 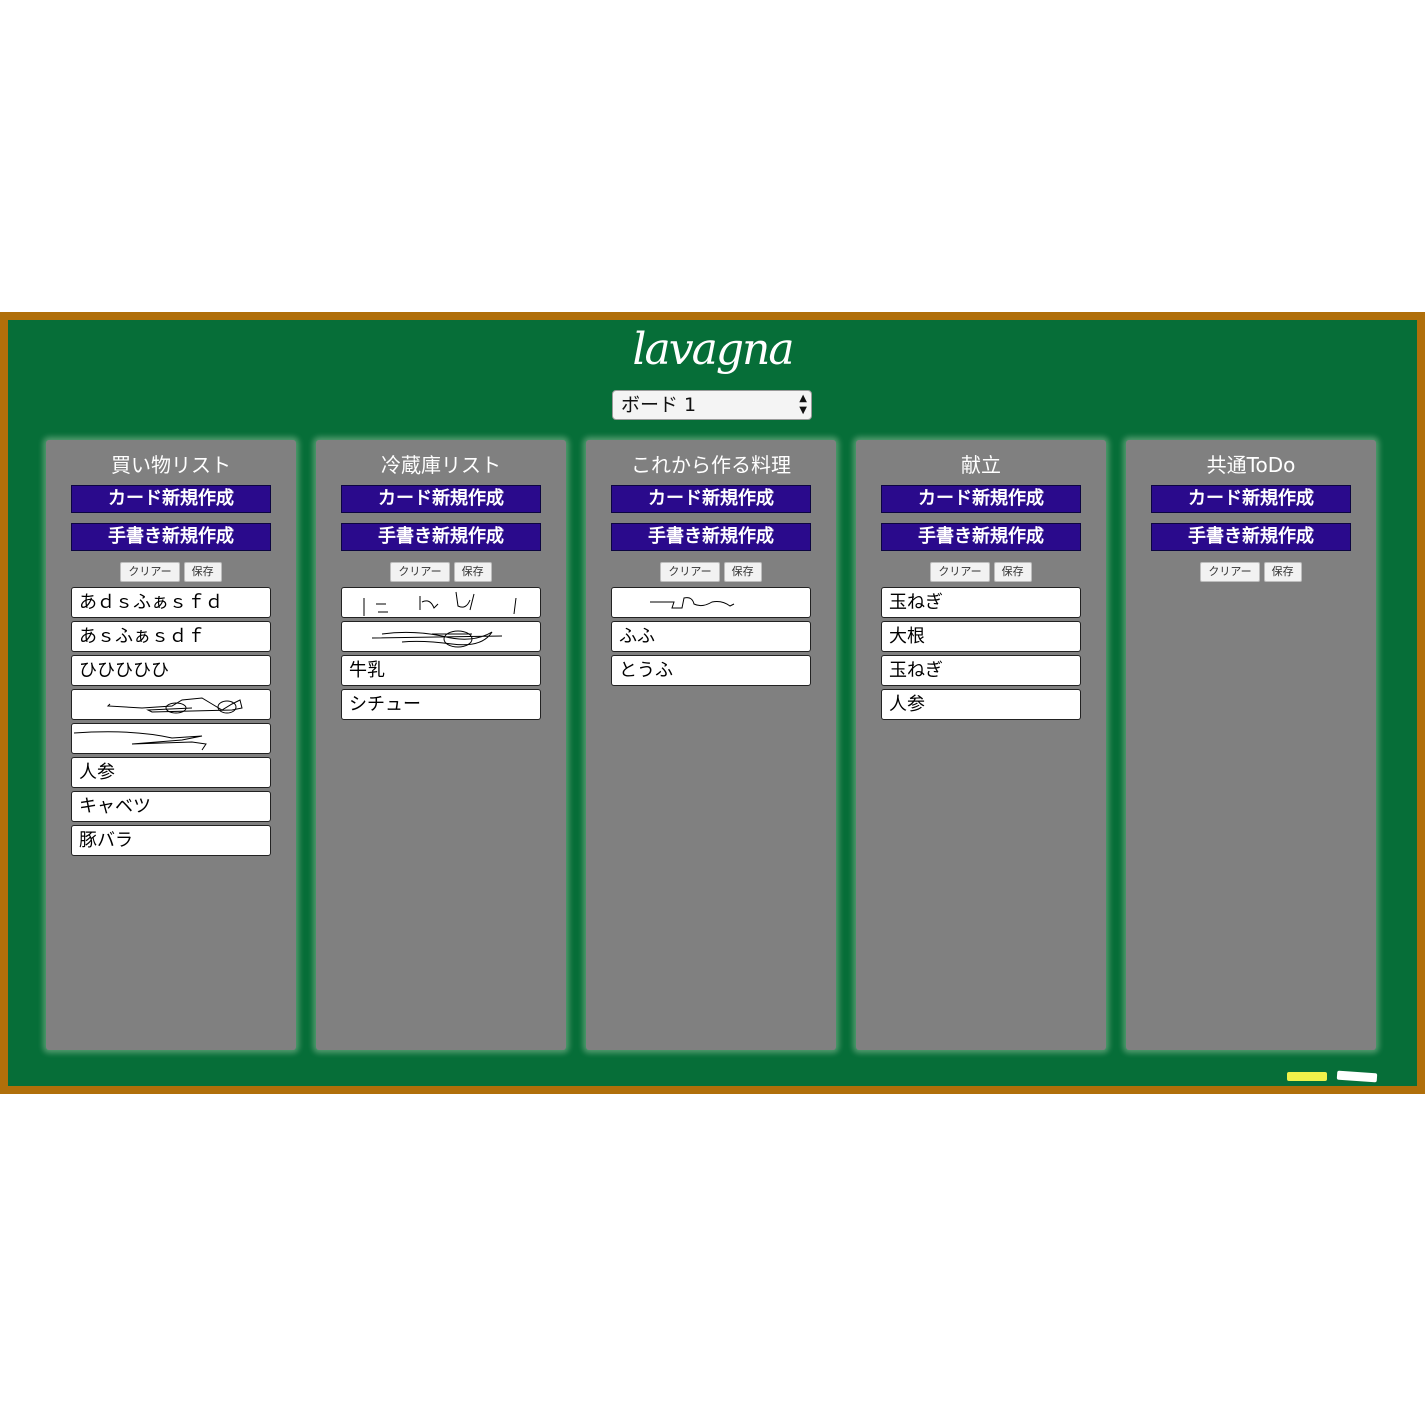 I want to click on card: 牛乳, so click(x=441, y=670).